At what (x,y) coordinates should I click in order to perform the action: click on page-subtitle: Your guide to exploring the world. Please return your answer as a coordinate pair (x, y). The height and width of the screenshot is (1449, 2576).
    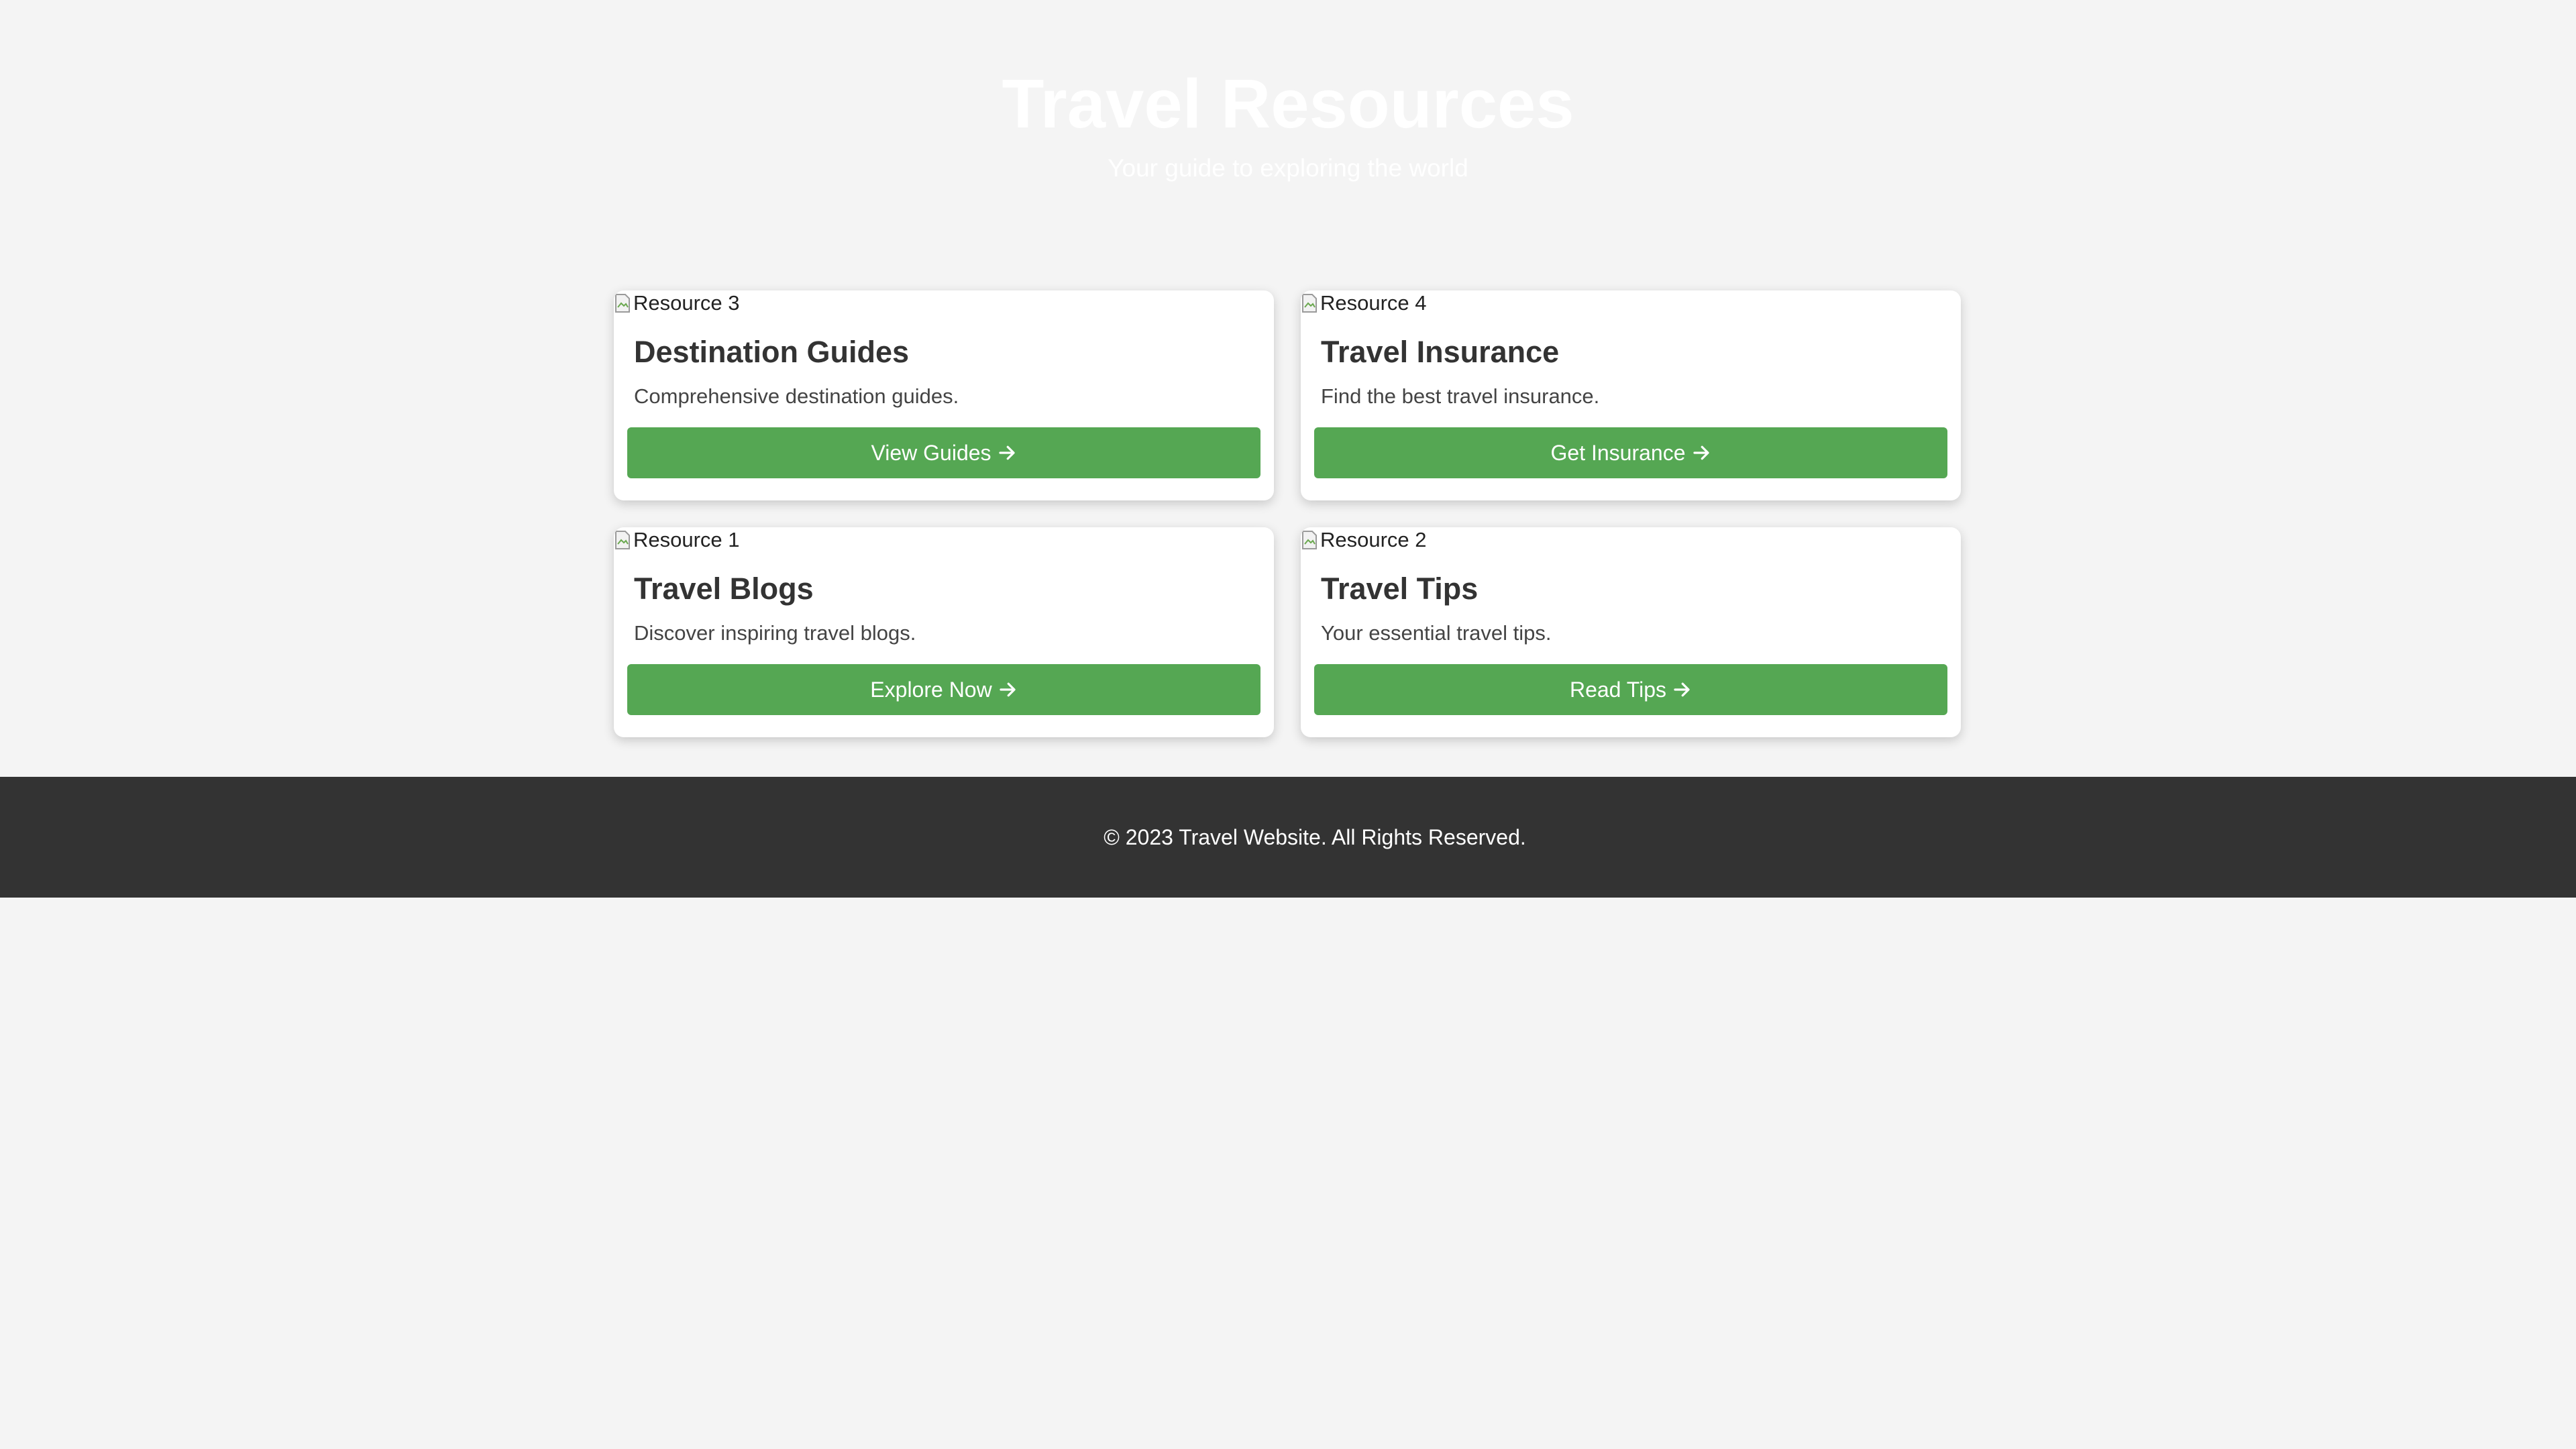
    Looking at the image, I should click on (1288, 168).